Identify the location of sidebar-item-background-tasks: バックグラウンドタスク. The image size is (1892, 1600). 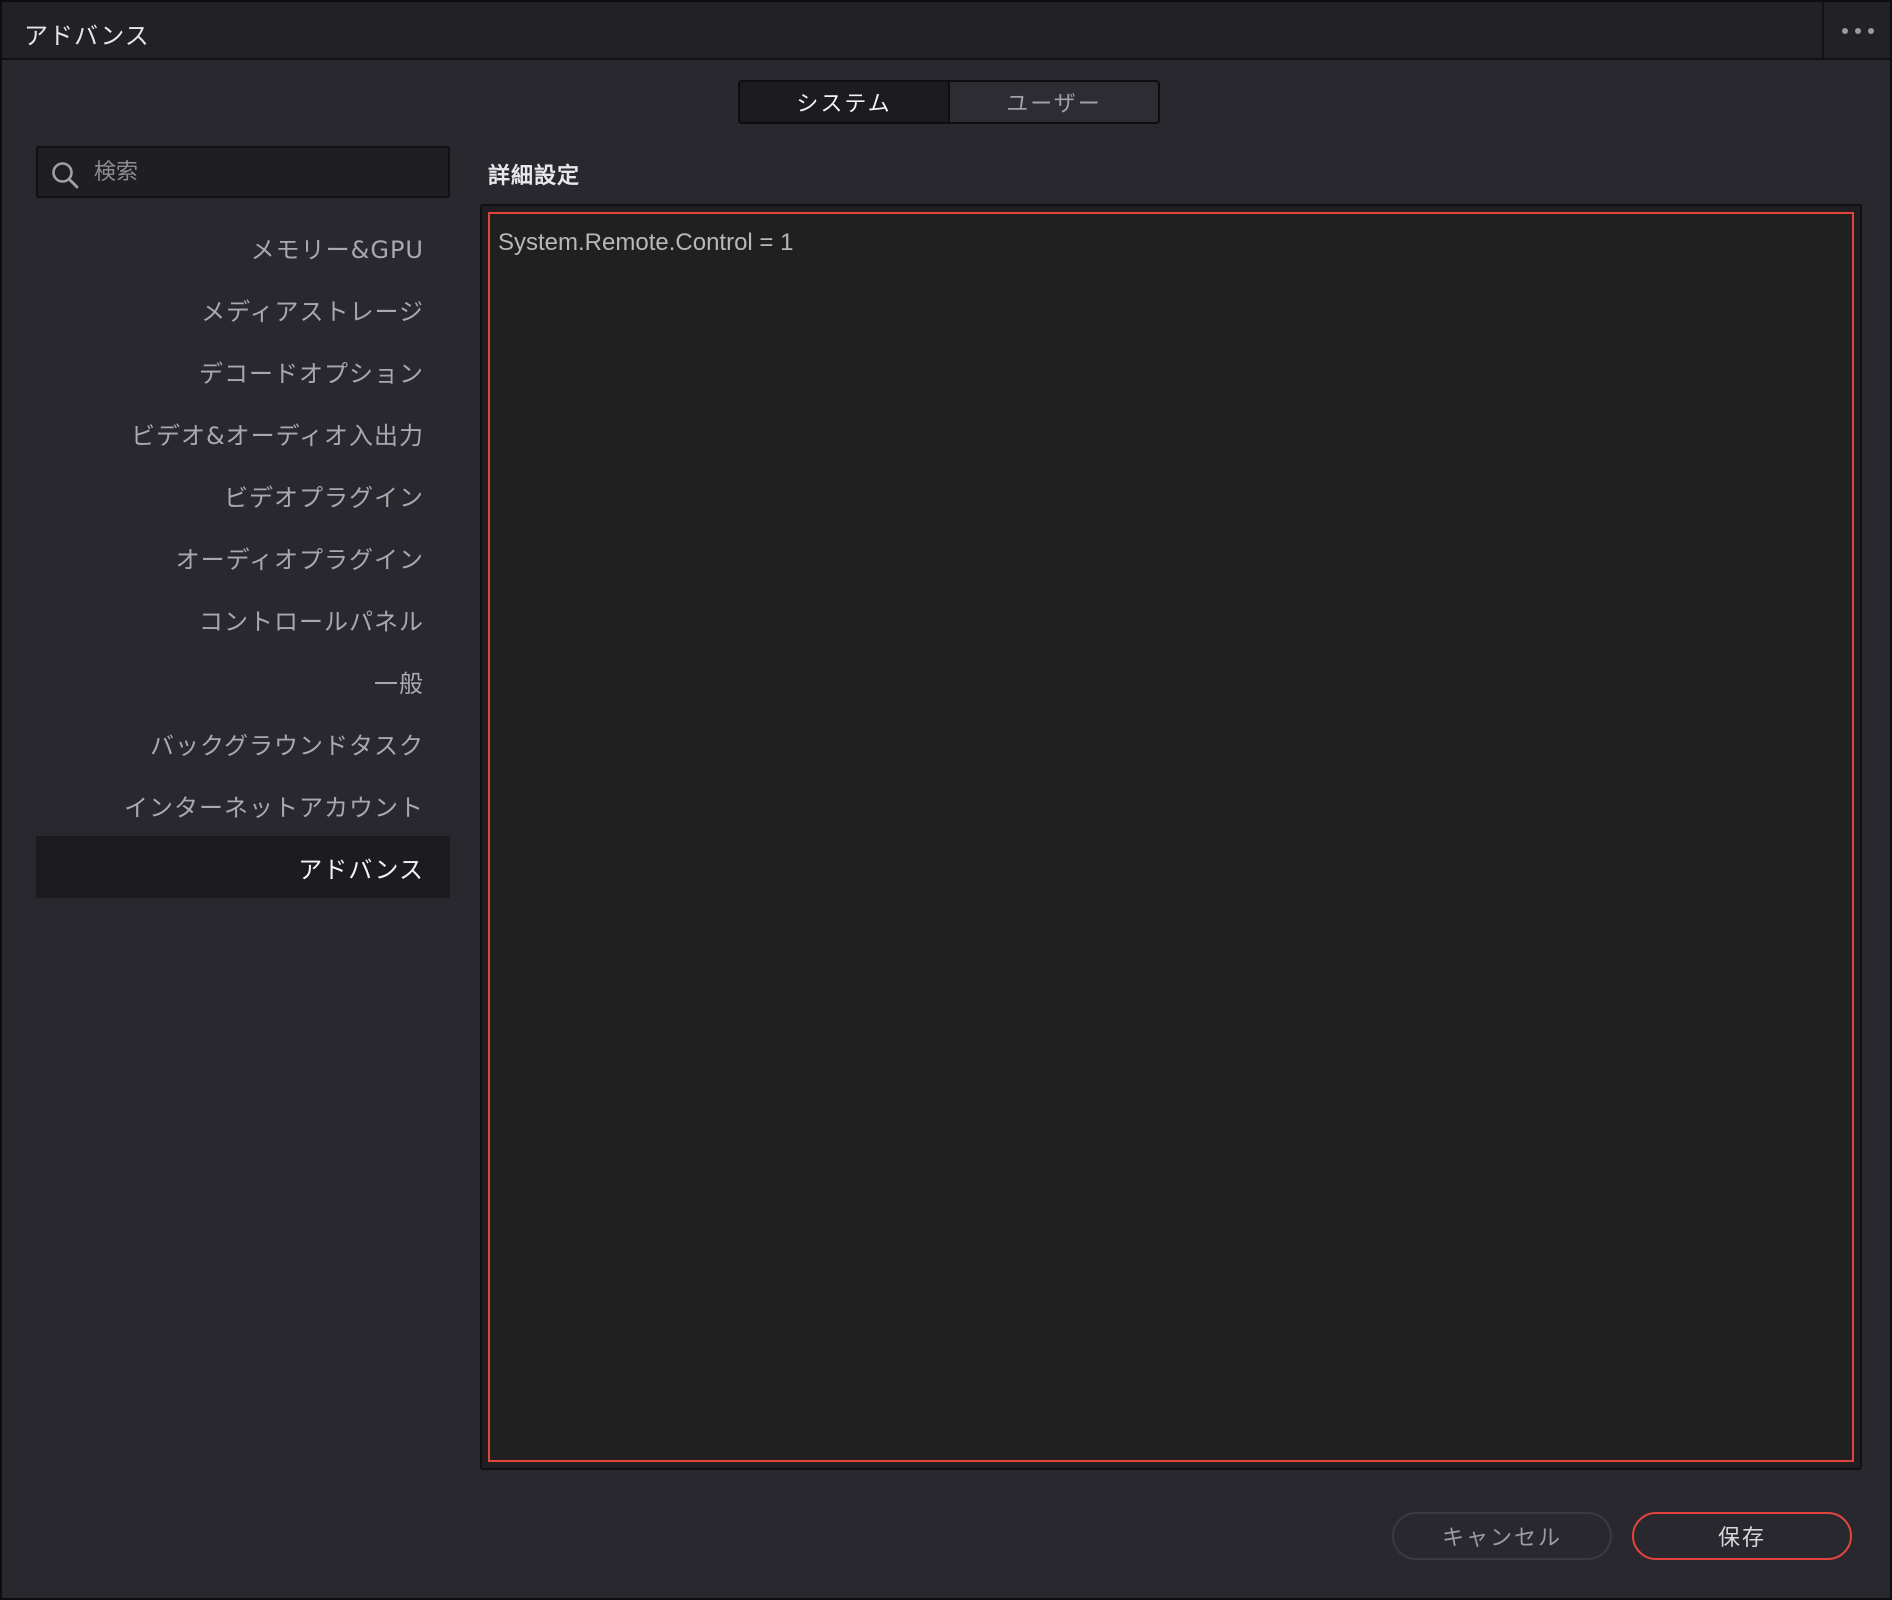
(243, 743).